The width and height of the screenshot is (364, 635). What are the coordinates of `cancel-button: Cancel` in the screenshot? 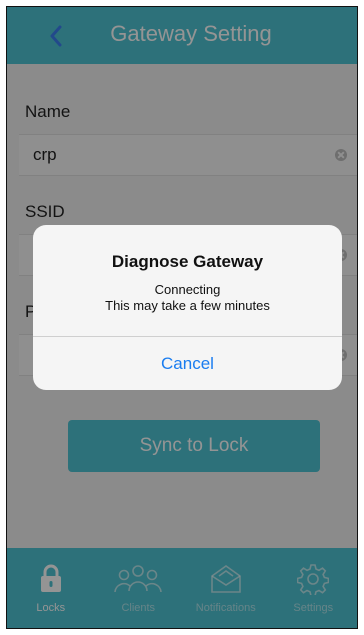 It's located at (187, 363).